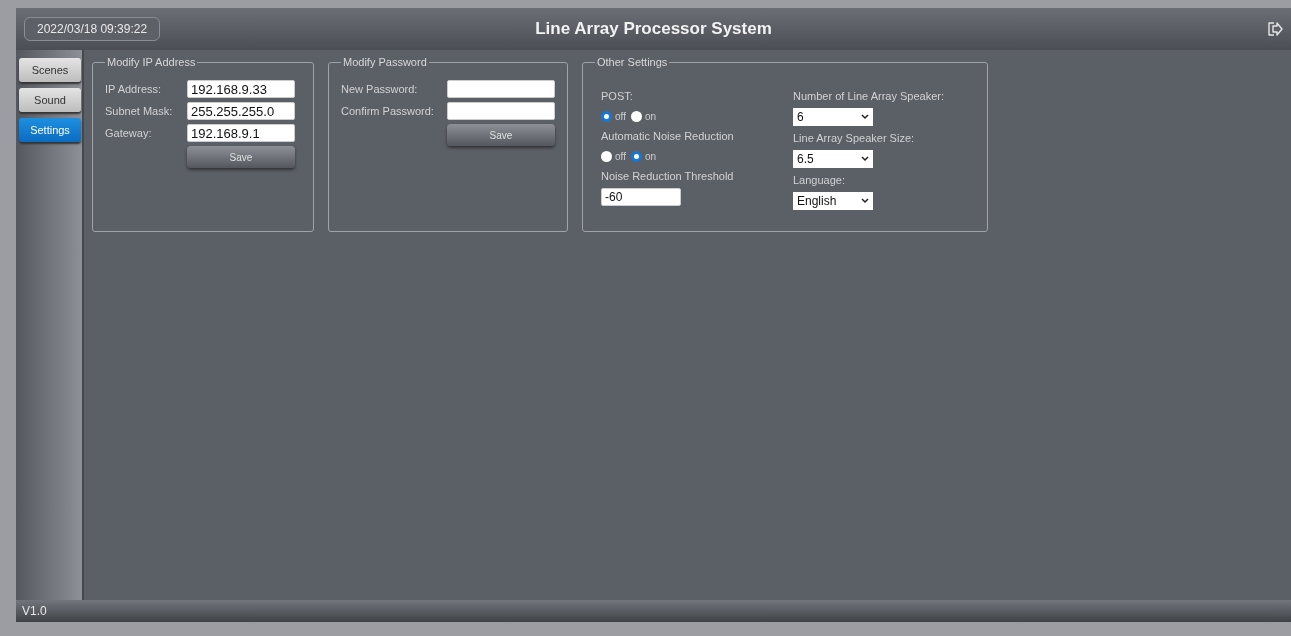  What do you see at coordinates (869, 96) in the screenshot?
I see `setting-label: Number of Line Array Speaker:` at bounding box center [869, 96].